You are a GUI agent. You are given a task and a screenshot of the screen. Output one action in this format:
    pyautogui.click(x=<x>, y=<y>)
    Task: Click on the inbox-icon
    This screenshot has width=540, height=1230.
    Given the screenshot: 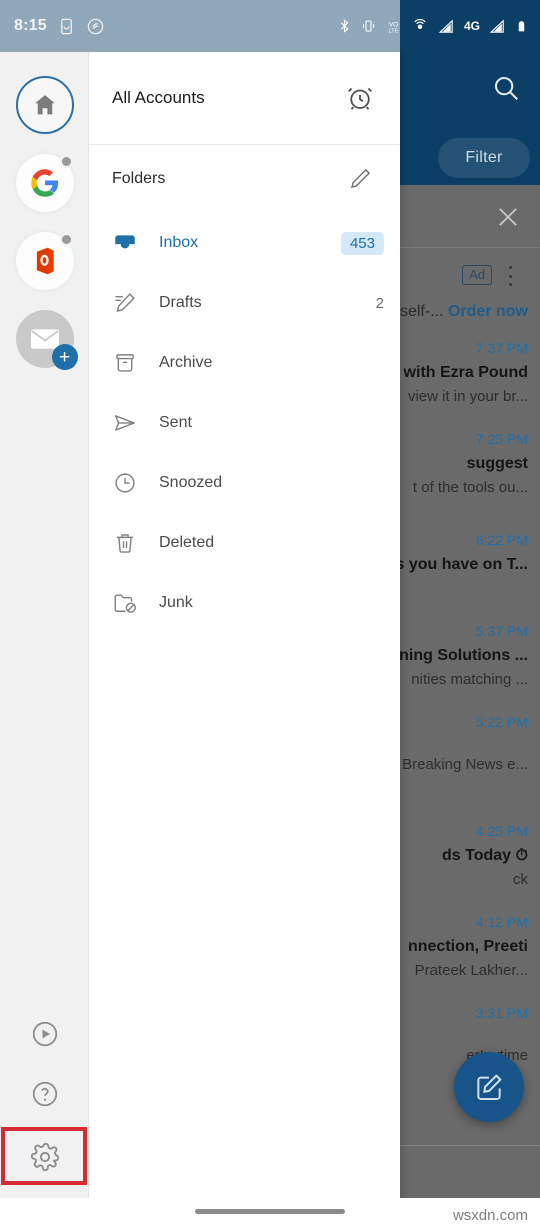 What is the action you would take?
    pyautogui.click(x=129, y=243)
    